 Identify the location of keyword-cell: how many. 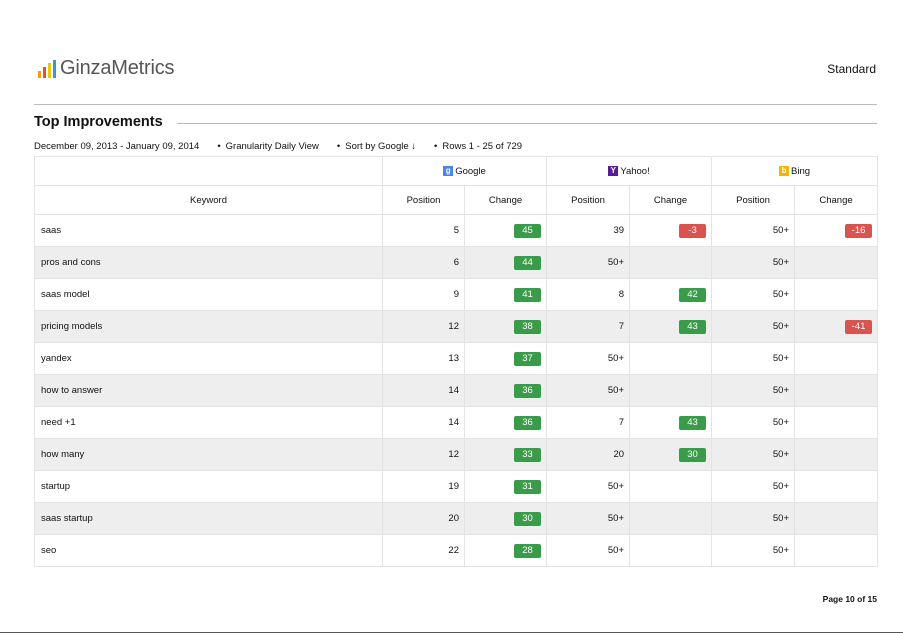
(208, 454).